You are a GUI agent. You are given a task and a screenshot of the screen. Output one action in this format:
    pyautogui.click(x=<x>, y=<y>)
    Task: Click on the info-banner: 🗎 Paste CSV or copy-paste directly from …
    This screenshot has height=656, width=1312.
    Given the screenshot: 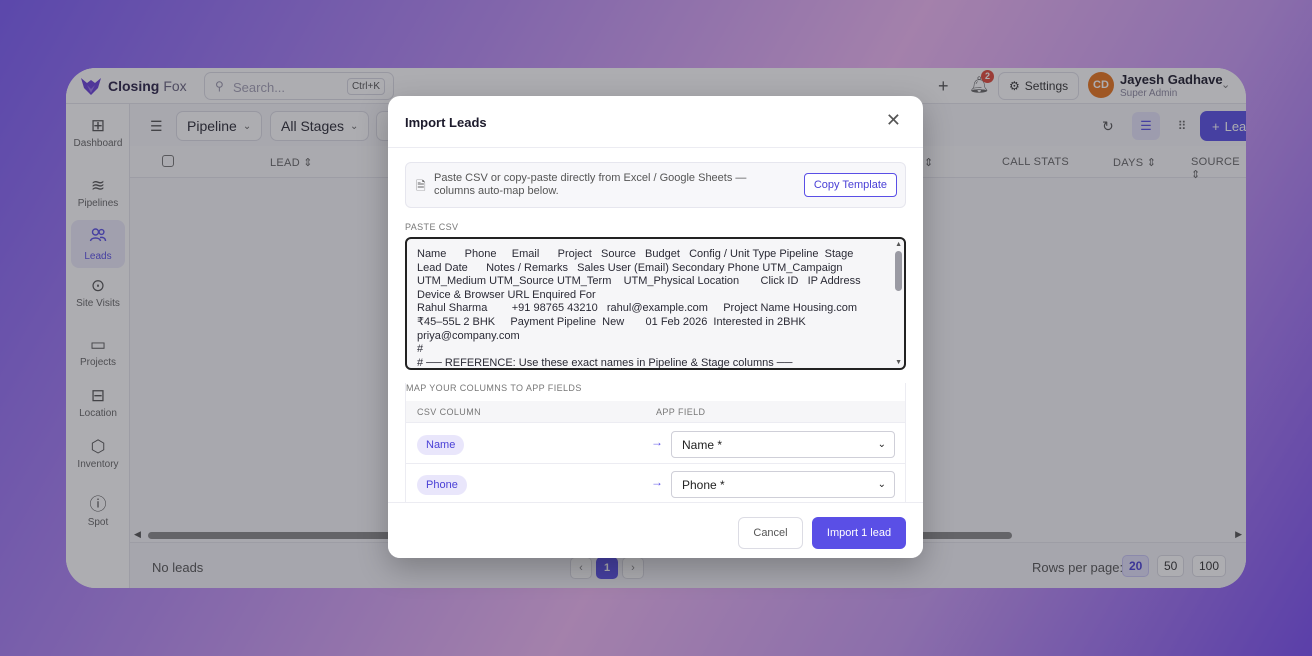 What is the action you would take?
    pyautogui.click(x=655, y=185)
    